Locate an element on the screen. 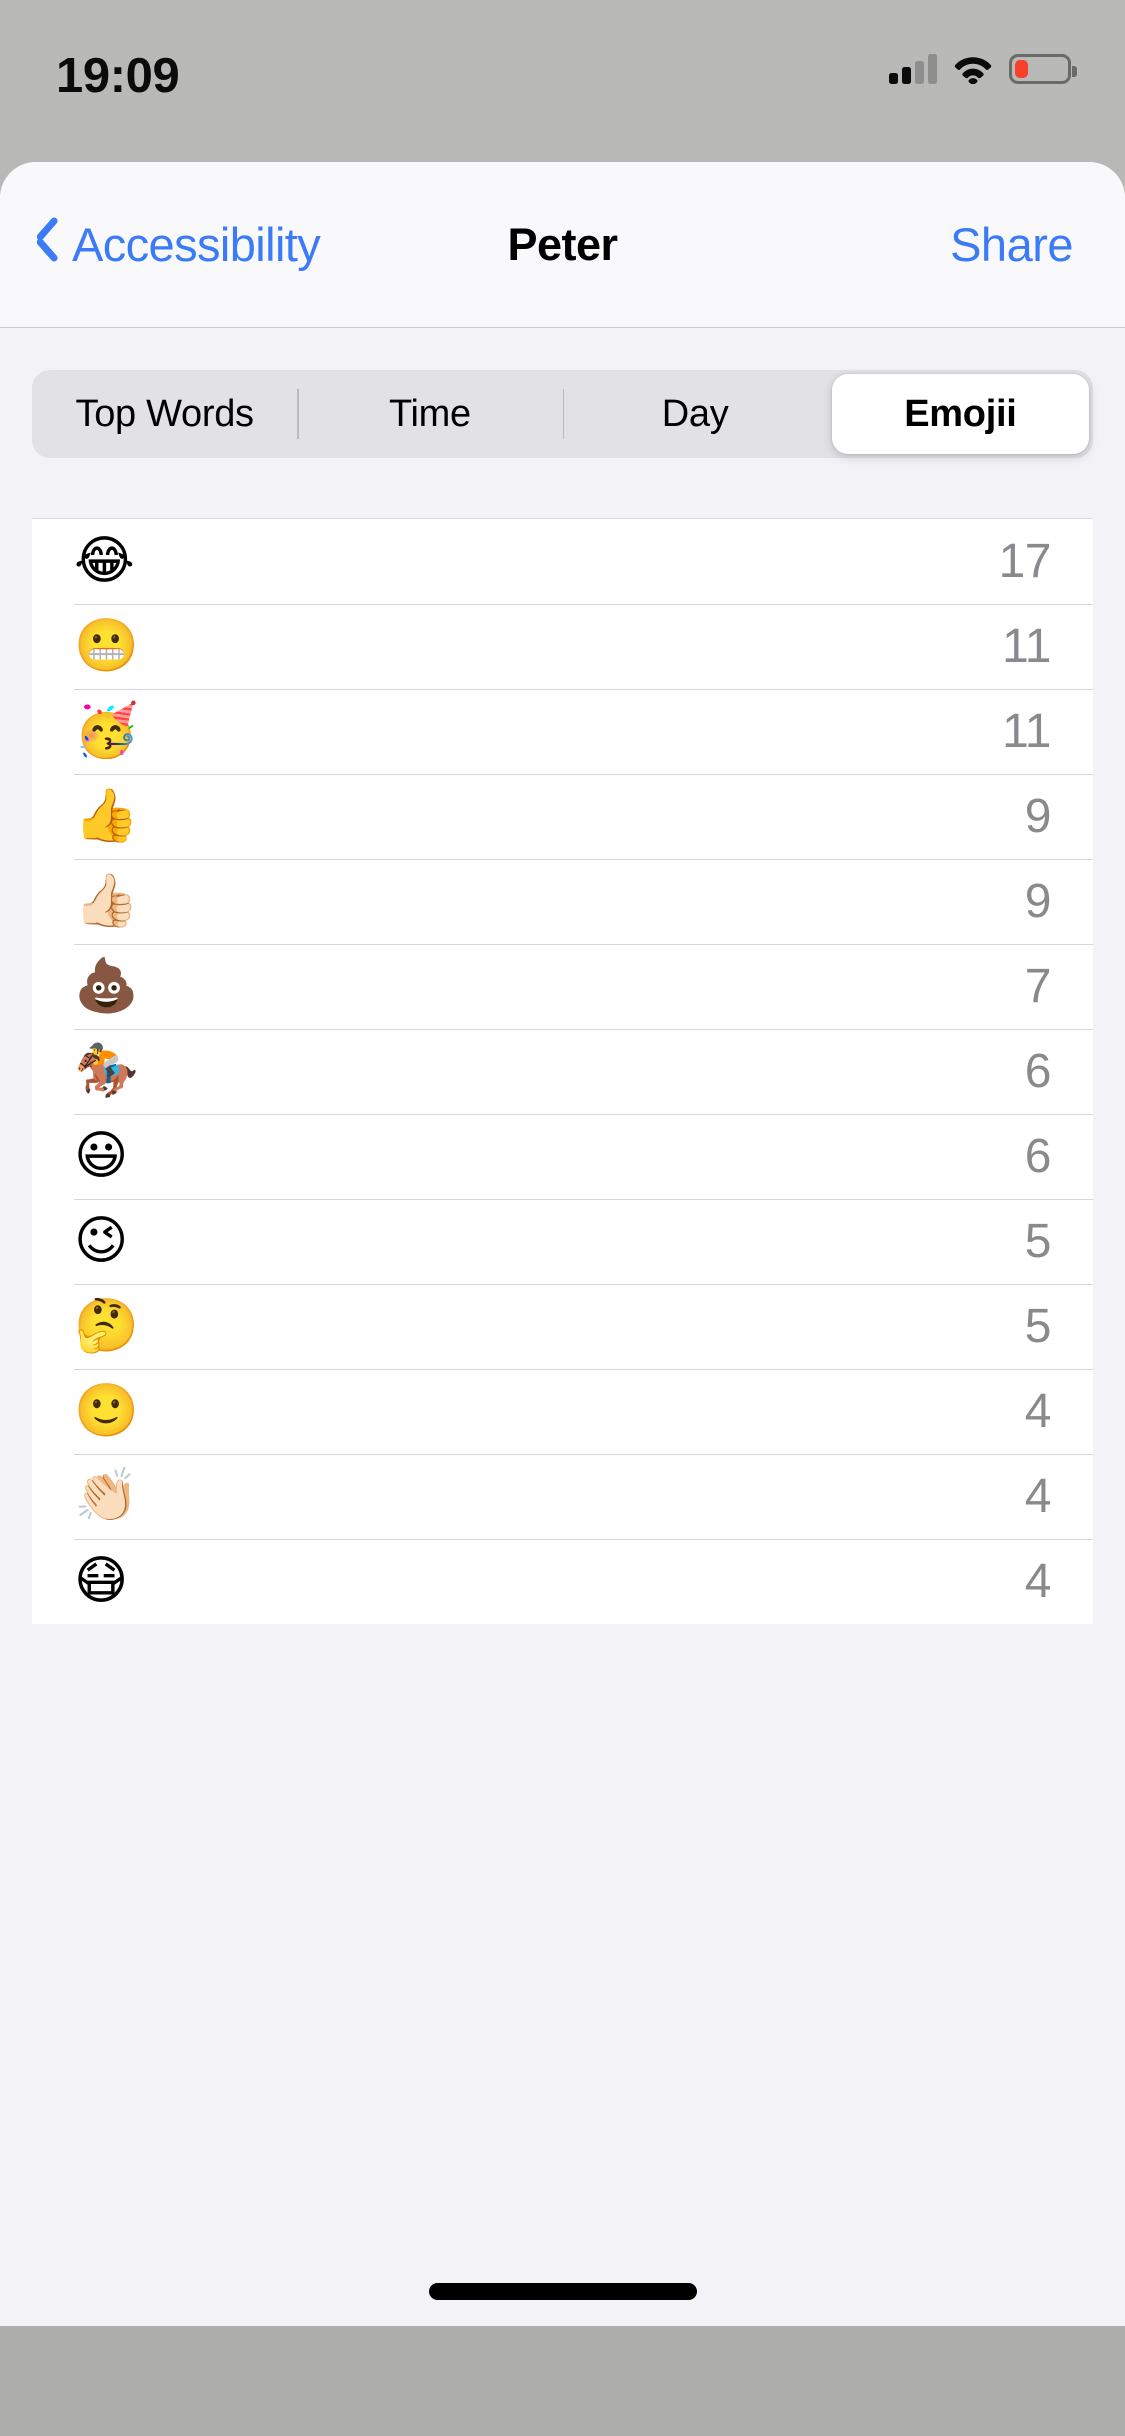  emoji-list-row: 🙂 4 is located at coordinates (562, 1411).